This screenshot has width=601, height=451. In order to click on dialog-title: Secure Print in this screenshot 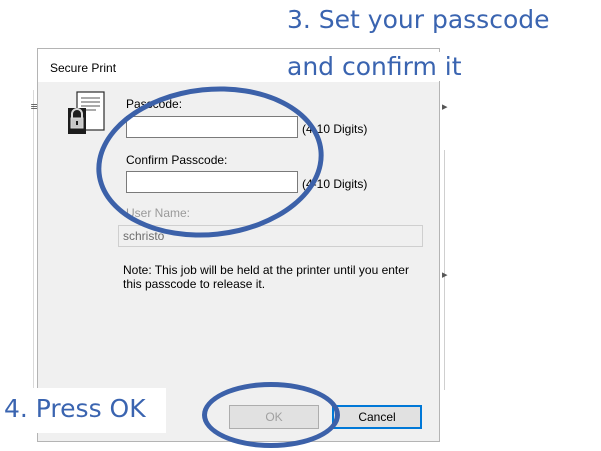, I will do `click(83, 68)`.